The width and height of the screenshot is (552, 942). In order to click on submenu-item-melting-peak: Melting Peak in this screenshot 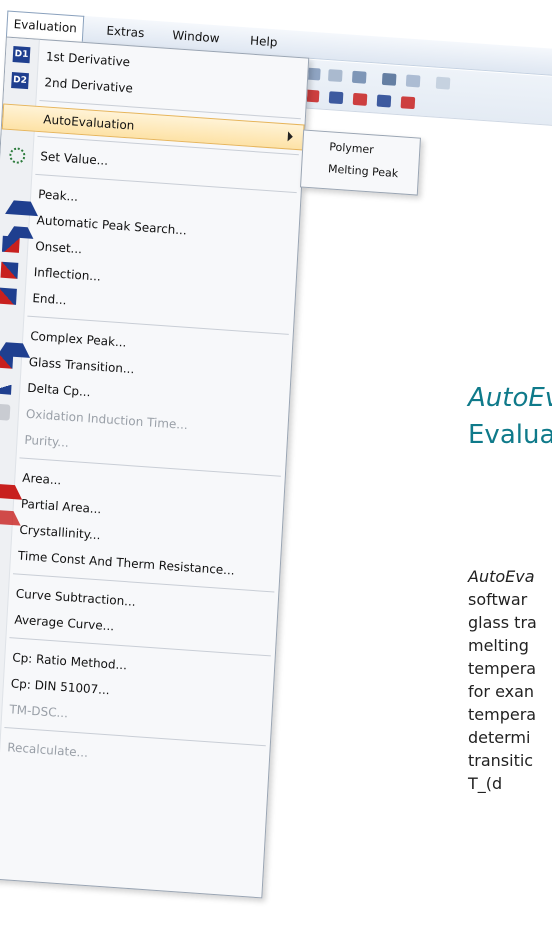, I will do `click(363, 171)`.